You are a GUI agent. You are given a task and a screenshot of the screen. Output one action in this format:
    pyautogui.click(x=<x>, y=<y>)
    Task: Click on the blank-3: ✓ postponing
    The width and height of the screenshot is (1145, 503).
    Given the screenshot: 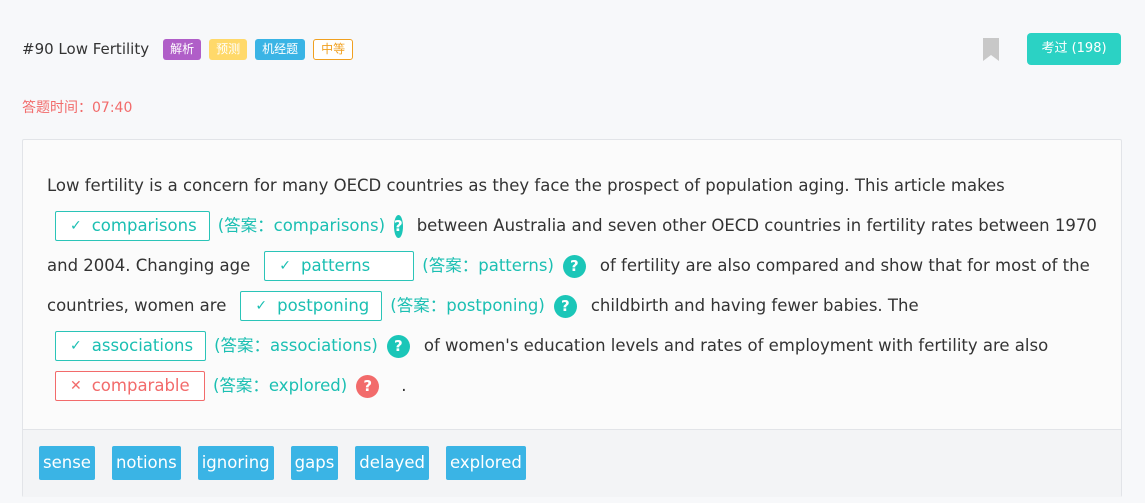 What is the action you would take?
    pyautogui.click(x=311, y=306)
    